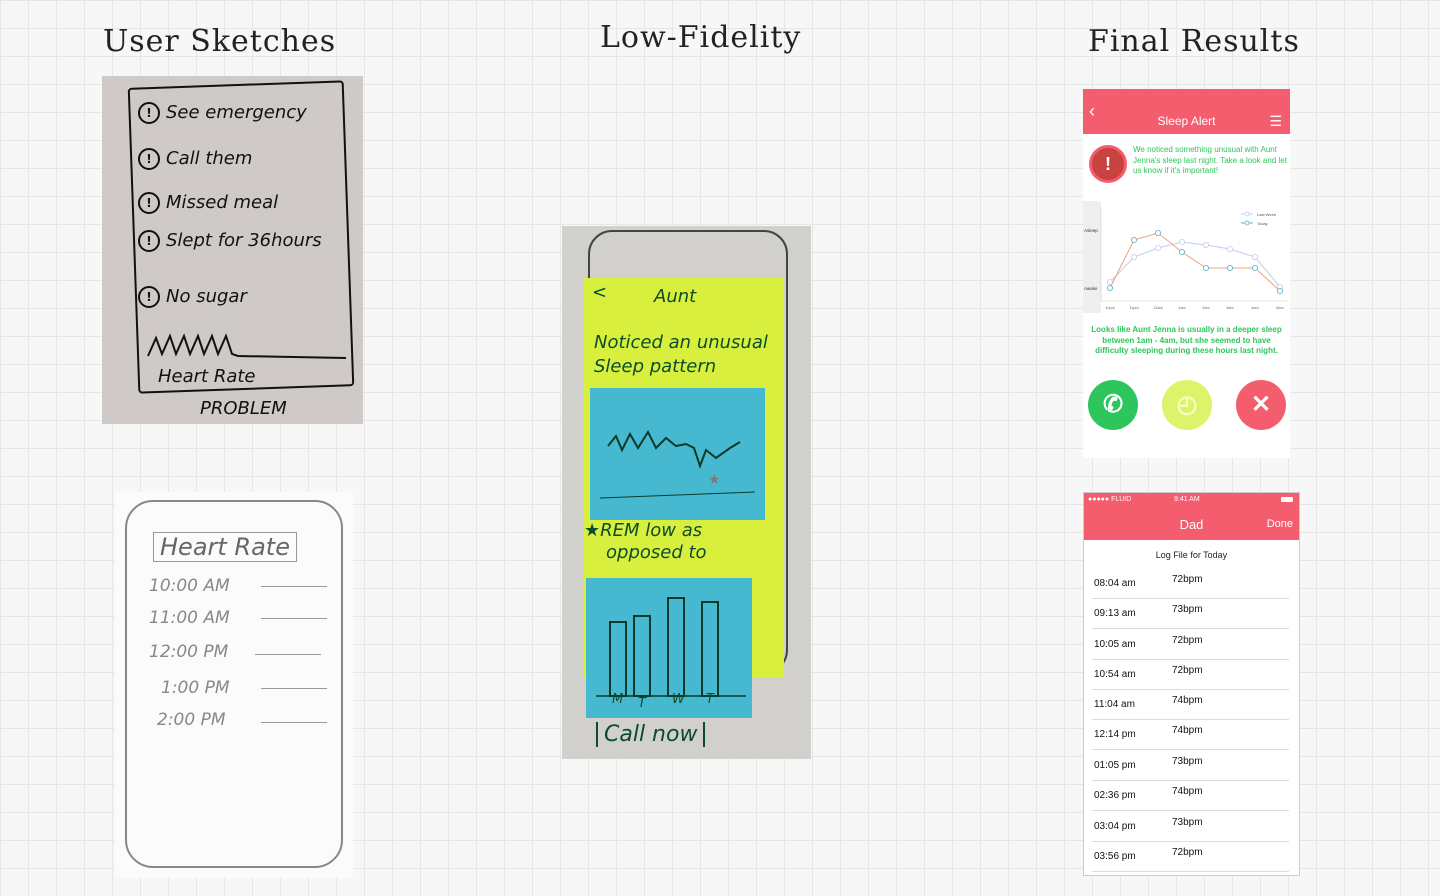  I want to click on heading-low-fidelity: Low-Fidelity, so click(701, 37).